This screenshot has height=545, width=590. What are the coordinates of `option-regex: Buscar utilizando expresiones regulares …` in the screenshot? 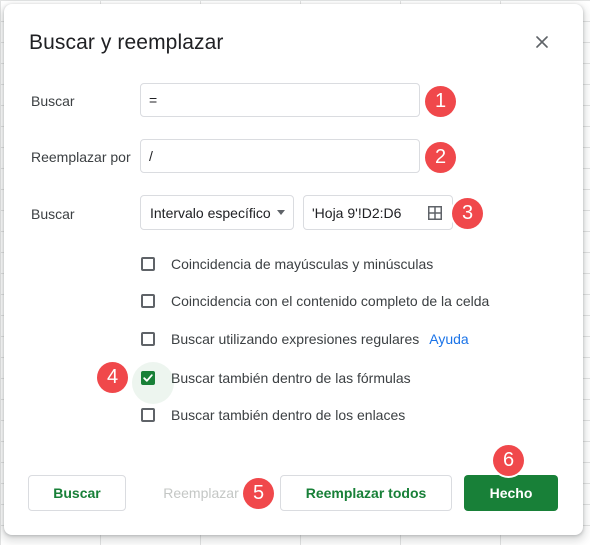 It's located at (305, 339).